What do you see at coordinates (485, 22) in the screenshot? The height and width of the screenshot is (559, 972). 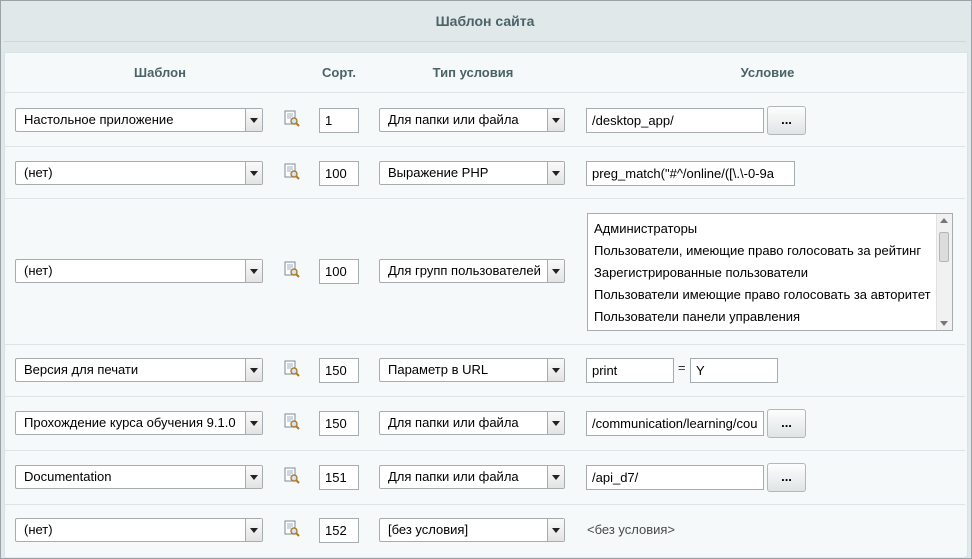 I see `section-title: Шаблон сайта` at bounding box center [485, 22].